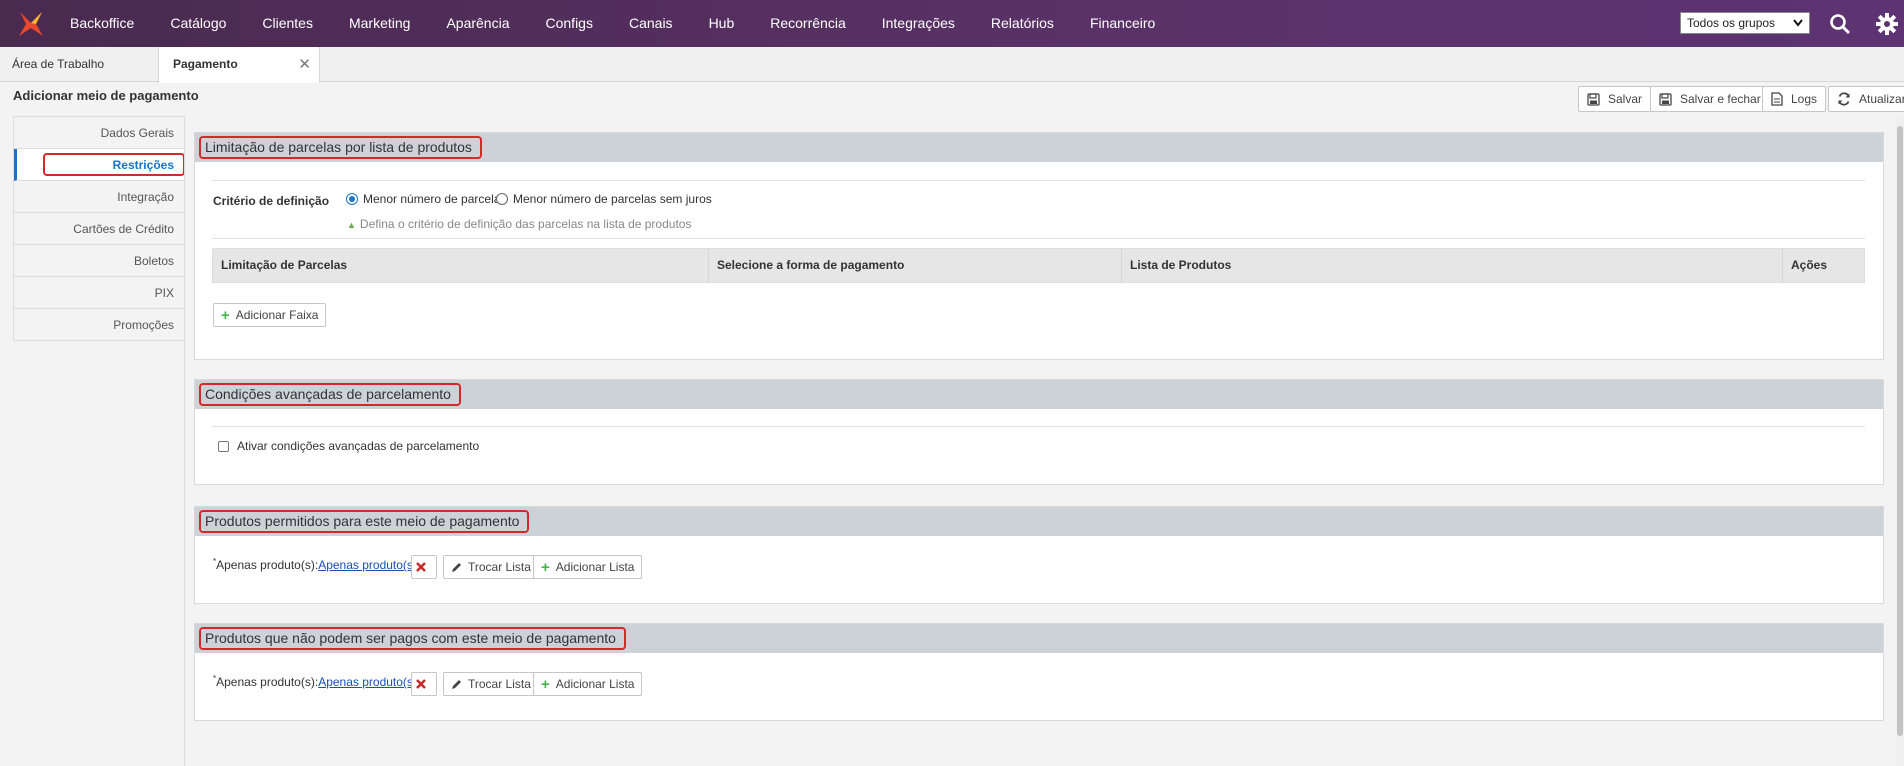  I want to click on save-button: Salvar, so click(1615, 99).